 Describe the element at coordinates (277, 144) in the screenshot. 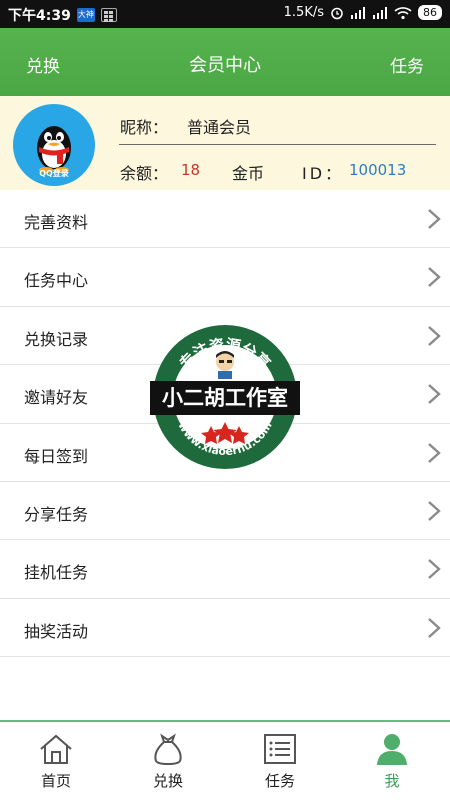

I see `profile-divider` at that location.